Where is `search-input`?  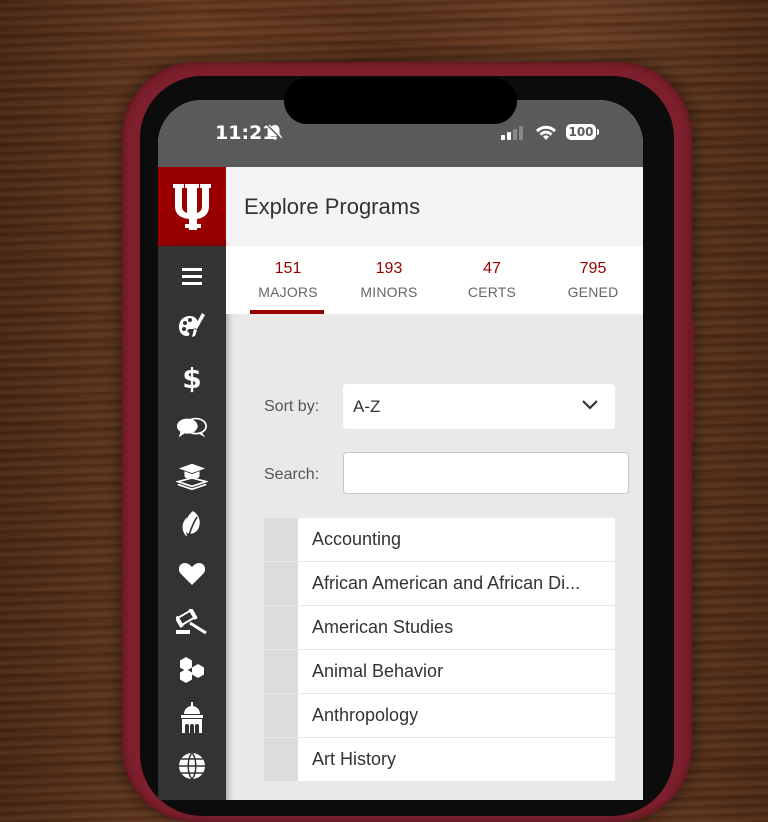 search-input is located at coordinates (486, 473).